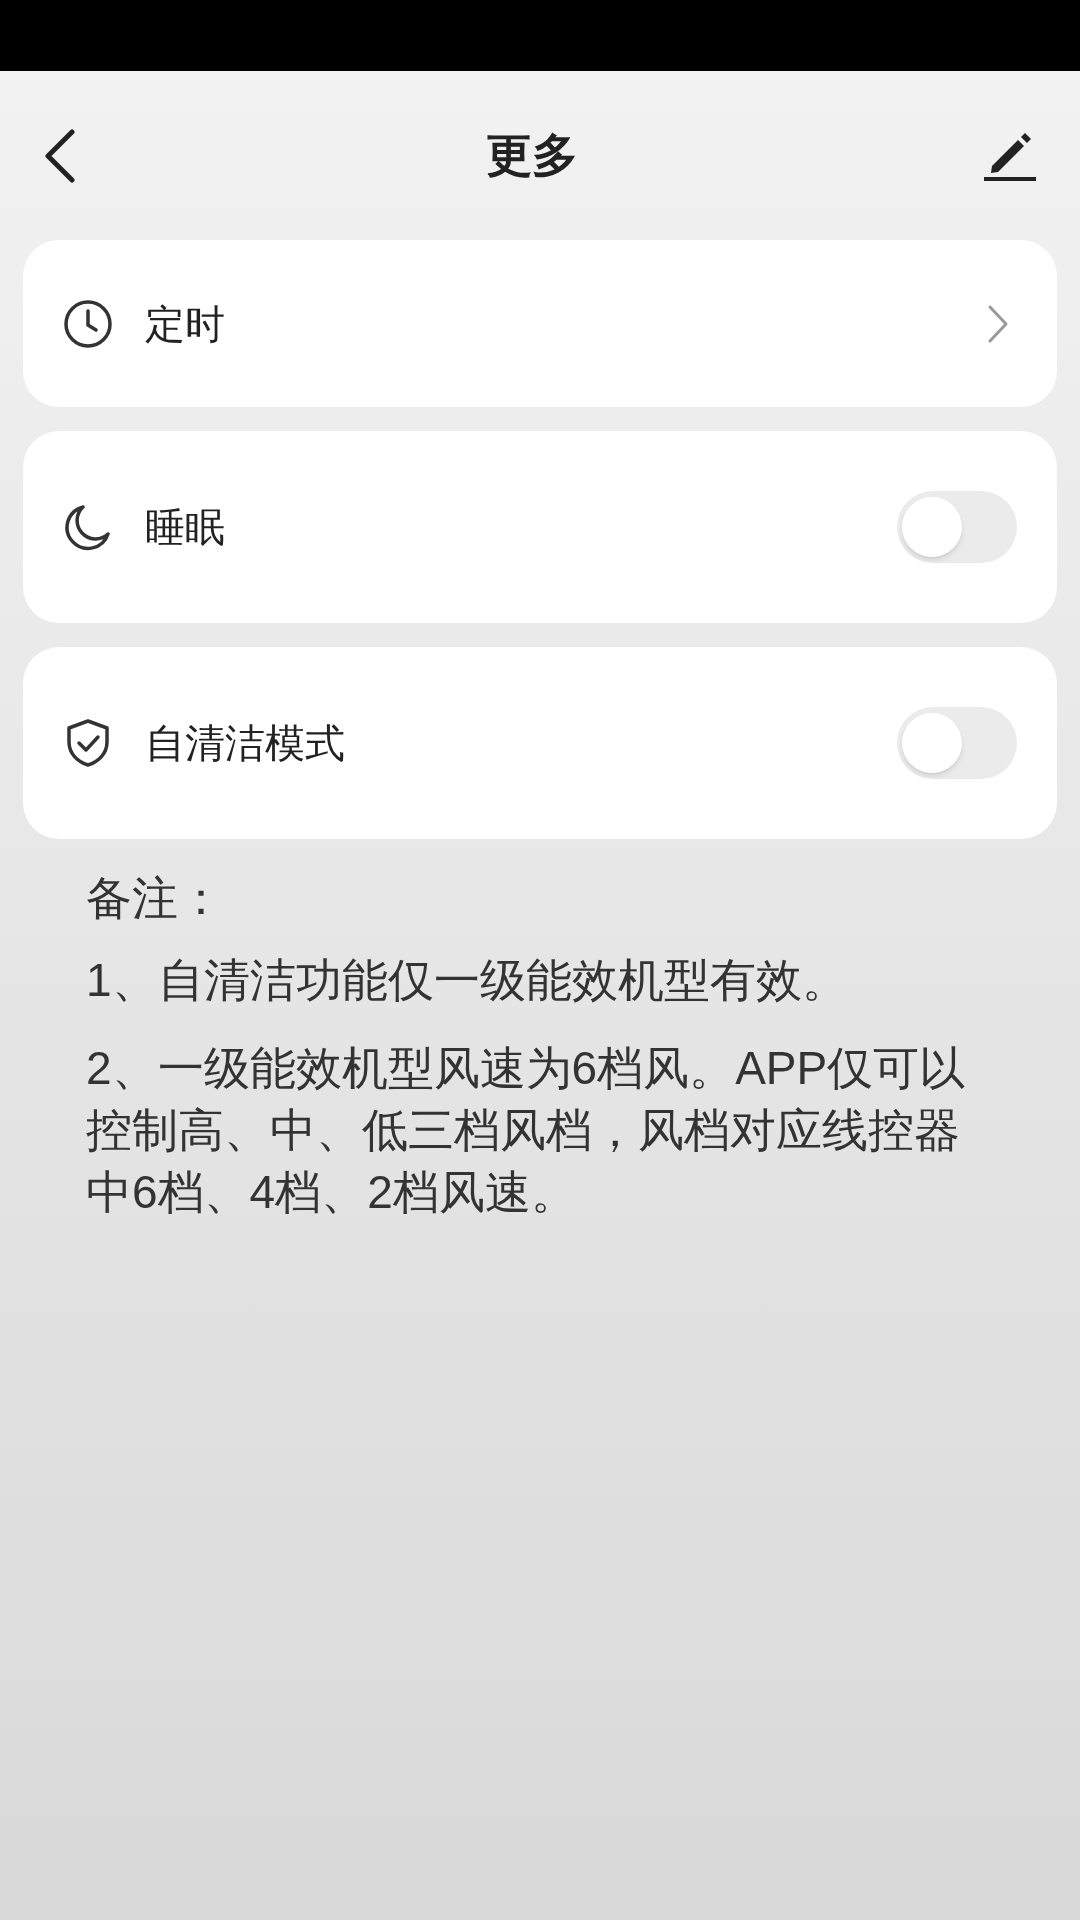 This screenshot has width=1080, height=1920. Describe the element at coordinates (532, 155) in the screenshot. I see `page-title: 更多` at that location.